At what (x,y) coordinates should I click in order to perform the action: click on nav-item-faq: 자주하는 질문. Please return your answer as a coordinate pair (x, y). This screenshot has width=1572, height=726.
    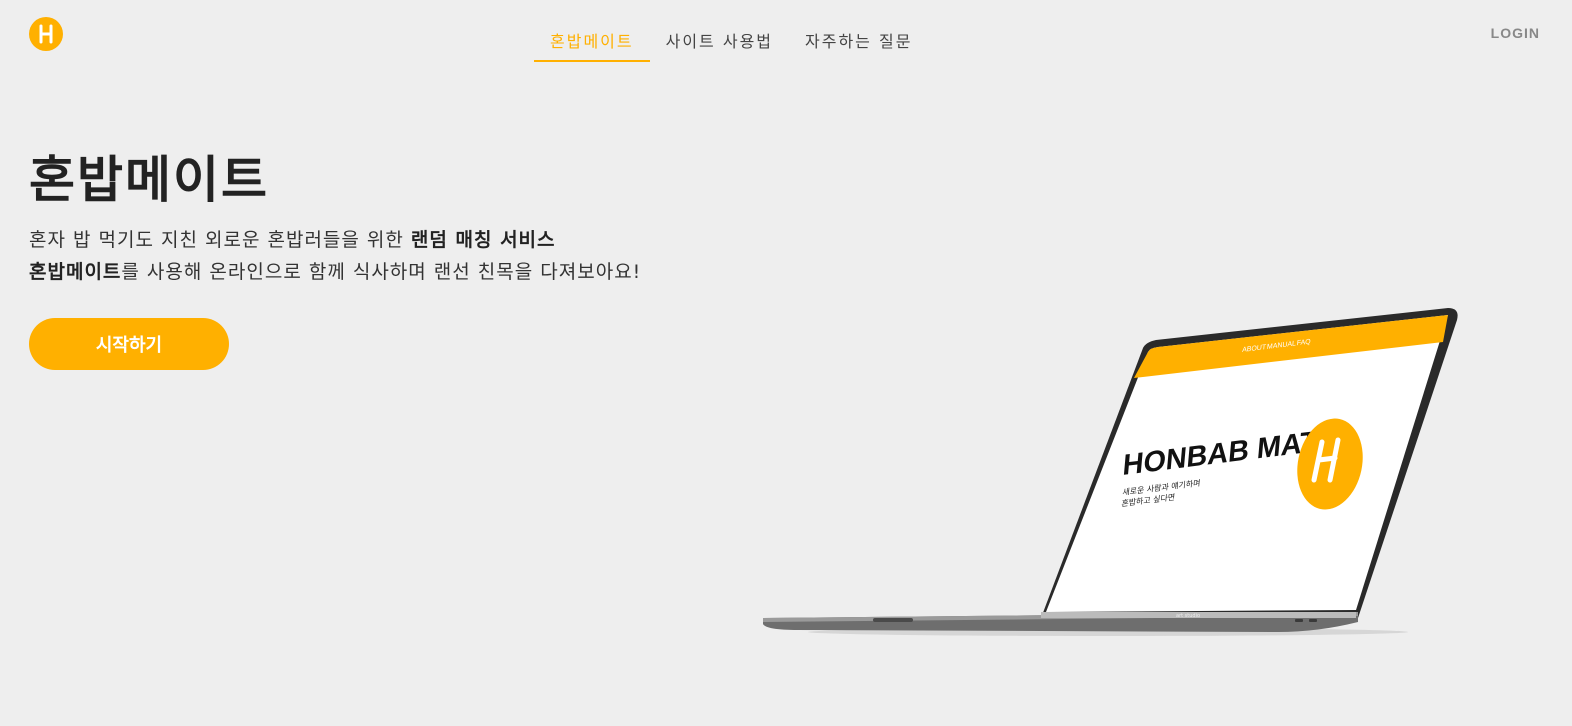
    Looking at the image, I should click on (858, 38).